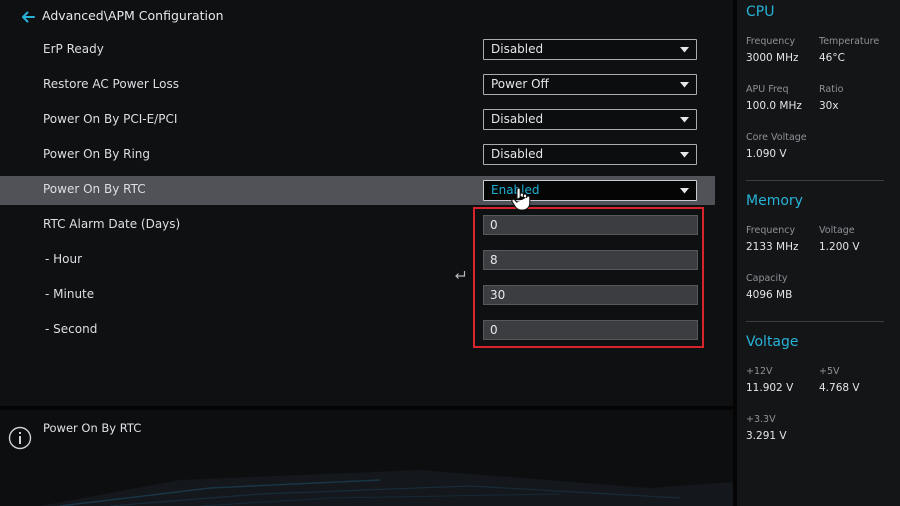 The image size is (900, 506). Describe the element at coordinates (774, 106) in the screenshot. I see `apu-freq-value: 100.0 MHz` at that location.